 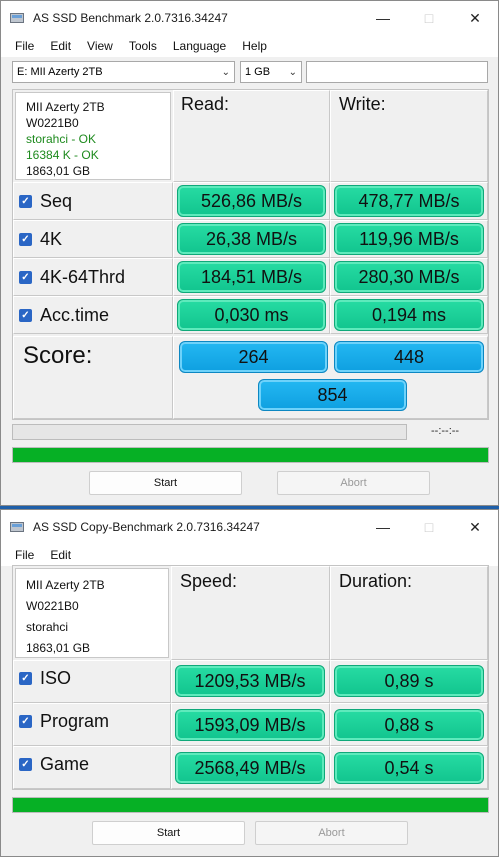 What do you see at coordinates (51, 238) in the screenshot?
I see `row-label-text: 4K` at bounding box center [51, 238].